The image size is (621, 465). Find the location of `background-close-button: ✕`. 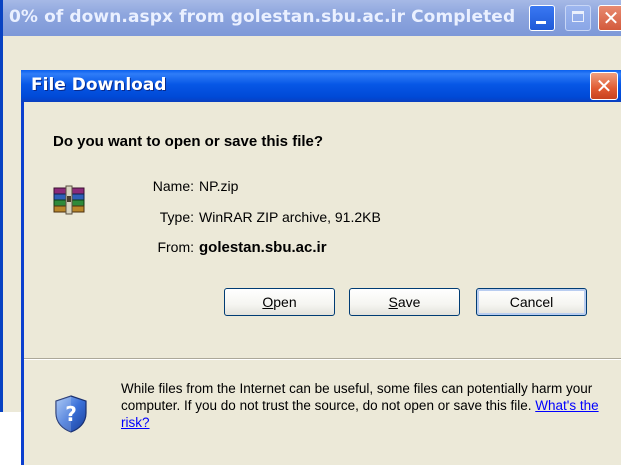

background-close-button: ✕ is located at coordinates (609, 18).